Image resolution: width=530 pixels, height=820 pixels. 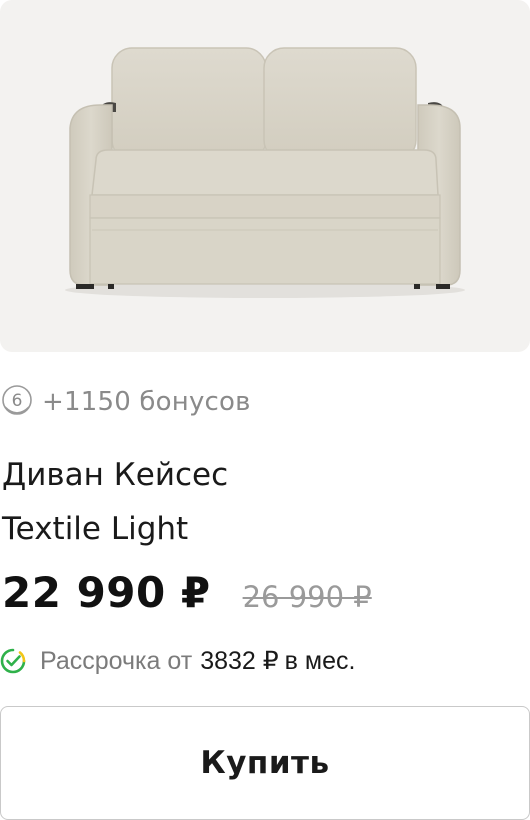 I want to click on current-price: 22 990 ₽, so click(x=106, y=592).